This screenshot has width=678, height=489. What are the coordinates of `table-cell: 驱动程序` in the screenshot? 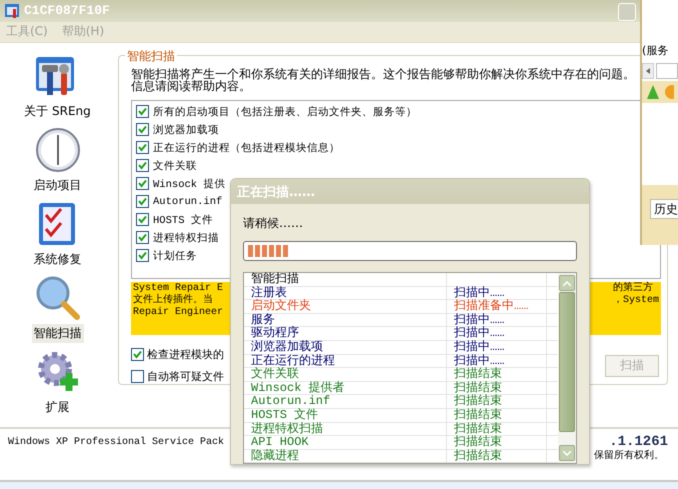 It's located at (345, 333).